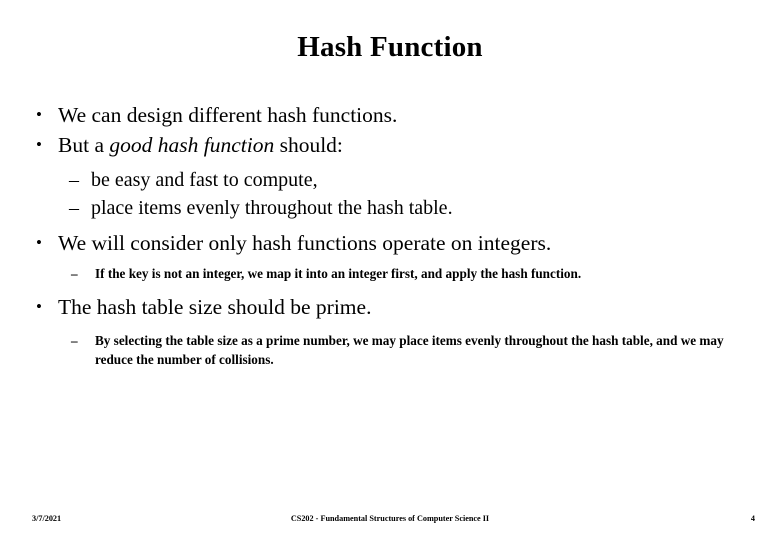 This screenshot has height=540, width=780. I want to click on list-item-label: But a good hash function should:, so click(419, 145).